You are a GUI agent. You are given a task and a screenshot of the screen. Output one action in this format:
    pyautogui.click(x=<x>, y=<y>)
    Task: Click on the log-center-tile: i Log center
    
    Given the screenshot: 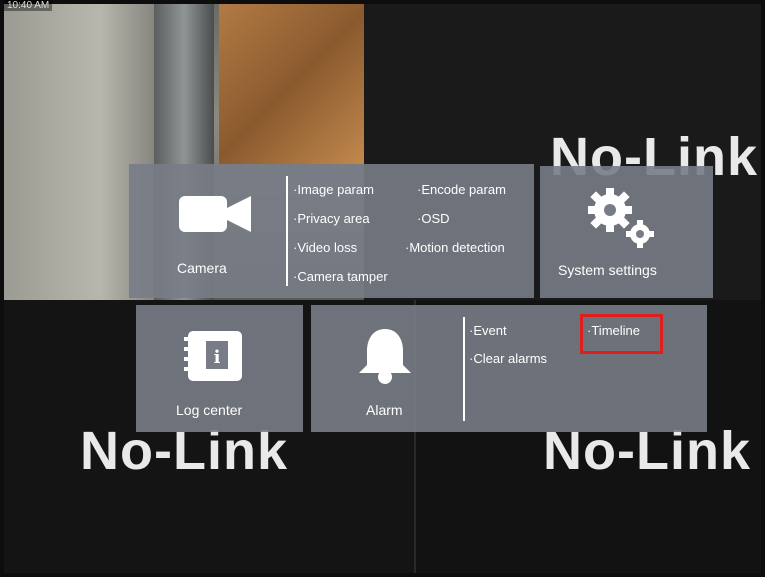 What is the action you would take?
    pyautogui.click(x=219, y=368)
    